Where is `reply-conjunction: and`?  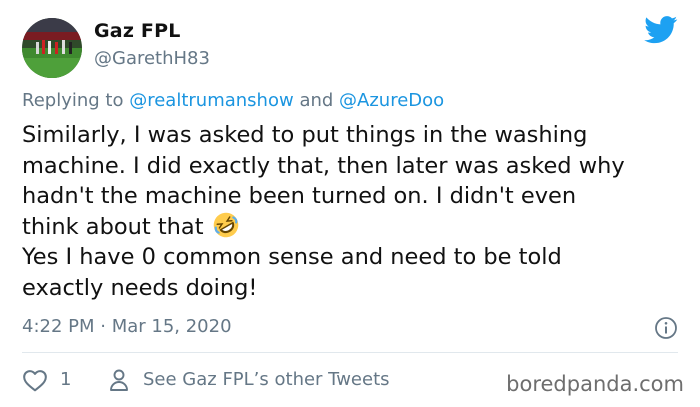
reply-conjunction: and is located at coordinates (316, 100).